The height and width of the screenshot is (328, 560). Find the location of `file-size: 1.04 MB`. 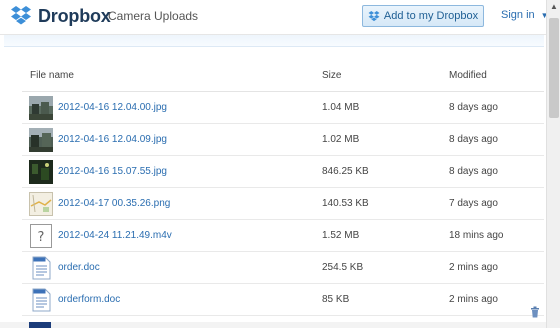

file-size: 1.04 MB is located at coordinates (341, 107).